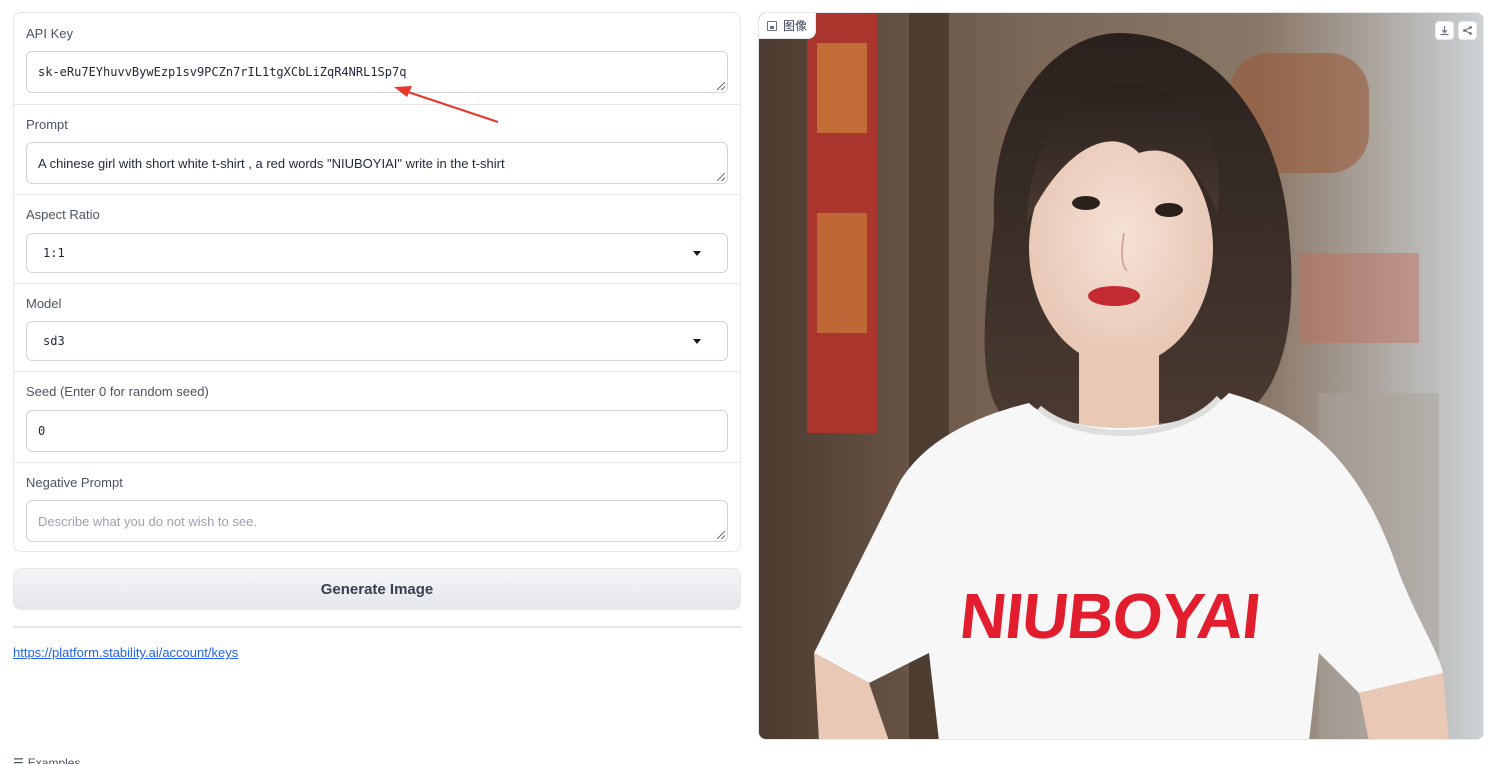  I want to click on seed-label: Seed (Enter 0 for random seed), so click(117, 391).